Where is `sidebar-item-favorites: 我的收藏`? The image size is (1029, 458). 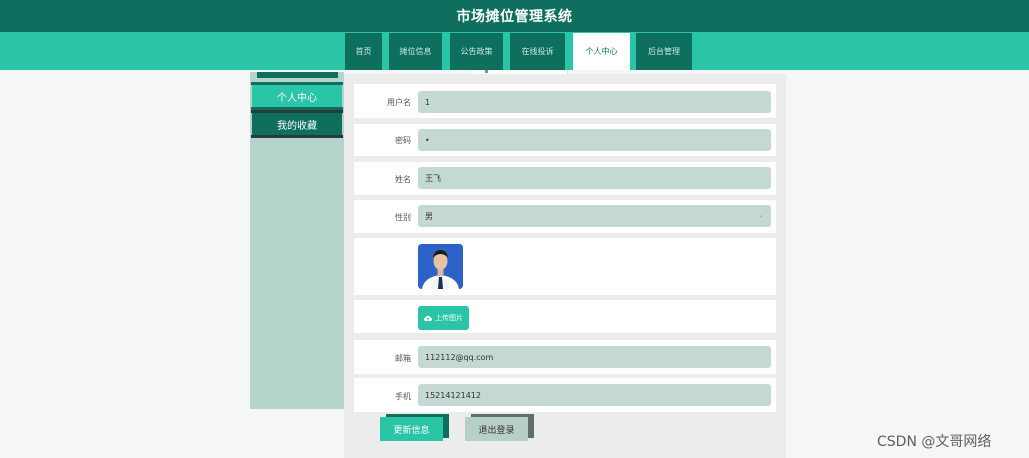 sidebar-item-favorites: 我的收藏 is located at coordinates (297, 124).